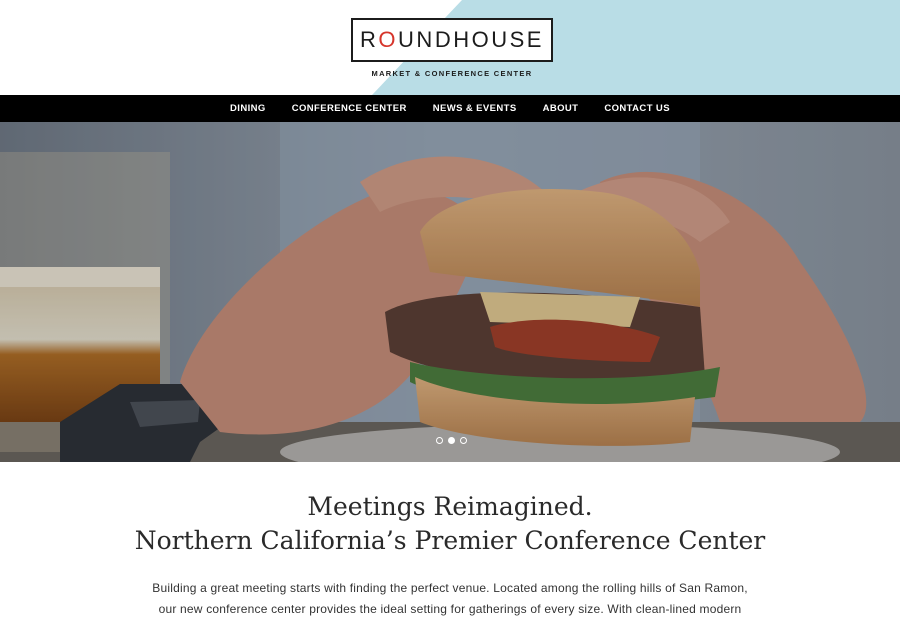 This screenshot has height=620, width=900. Describe the element at coordinates (561, 108) in the screenshot. I see `nav-item-about: ABOUT` at that location.